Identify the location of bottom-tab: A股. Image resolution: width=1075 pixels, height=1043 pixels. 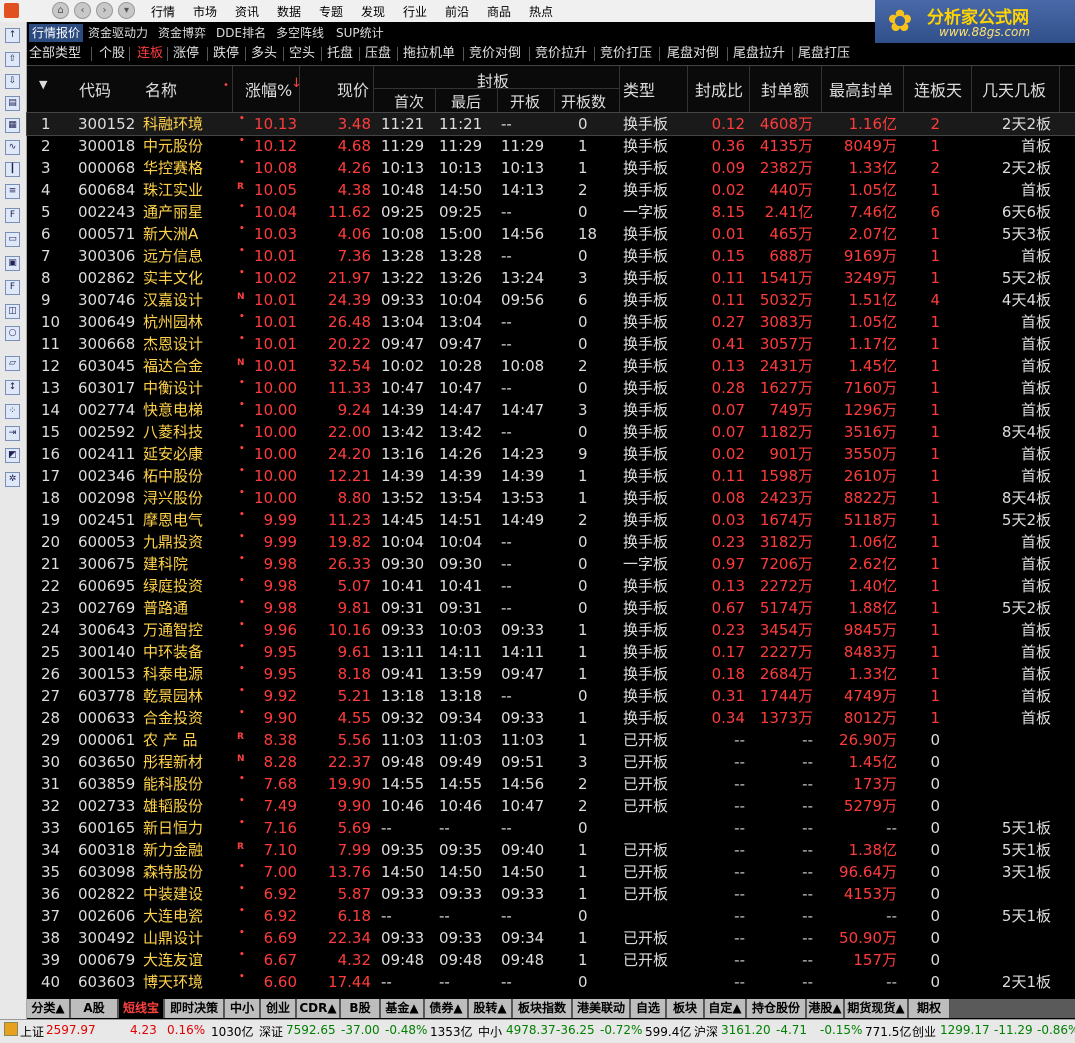
(94, 1008).